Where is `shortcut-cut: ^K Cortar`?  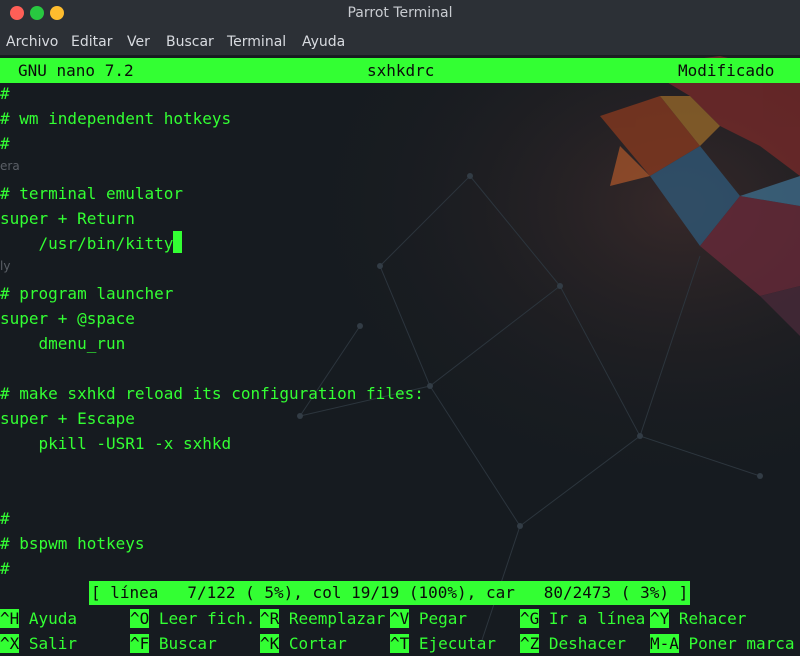
shortcut-cut: ^K Cortar is located at coordinates (303, 643).